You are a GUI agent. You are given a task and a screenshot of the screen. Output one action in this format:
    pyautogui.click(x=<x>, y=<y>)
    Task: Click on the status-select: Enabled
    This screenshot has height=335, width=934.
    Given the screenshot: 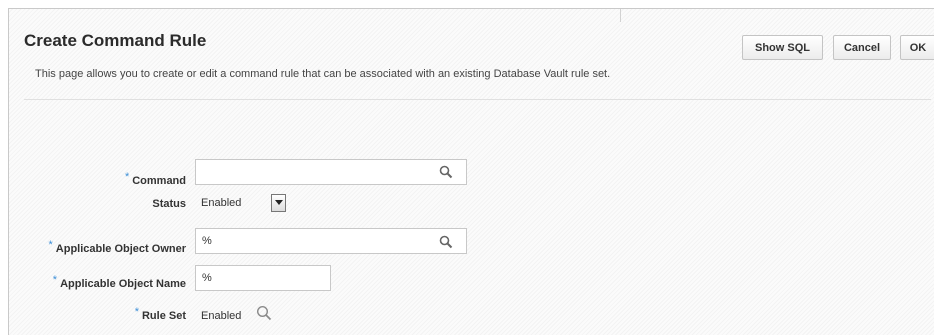 What is the action you would take?
    pyautogui.click(x=241, y=202)
    